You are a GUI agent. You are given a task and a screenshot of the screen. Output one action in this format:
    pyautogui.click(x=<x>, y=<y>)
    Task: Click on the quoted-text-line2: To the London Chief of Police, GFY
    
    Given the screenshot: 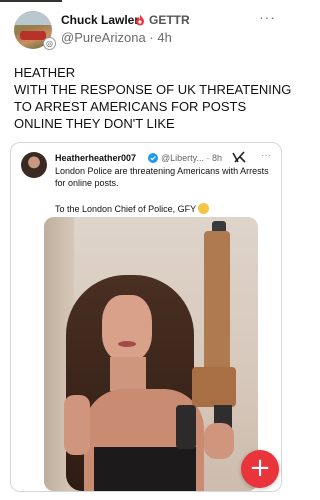 What is the action you would take?
    pyautogui.click(x=132, y=208)
    